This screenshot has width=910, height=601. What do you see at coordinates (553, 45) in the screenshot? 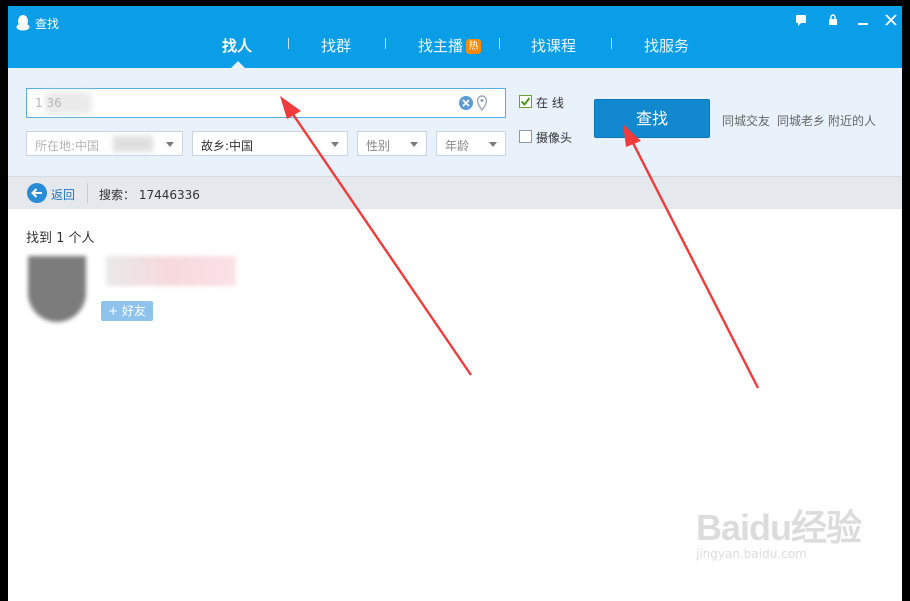
I see `tab-find-courses: 找课程` at bounding box center [553, 45].